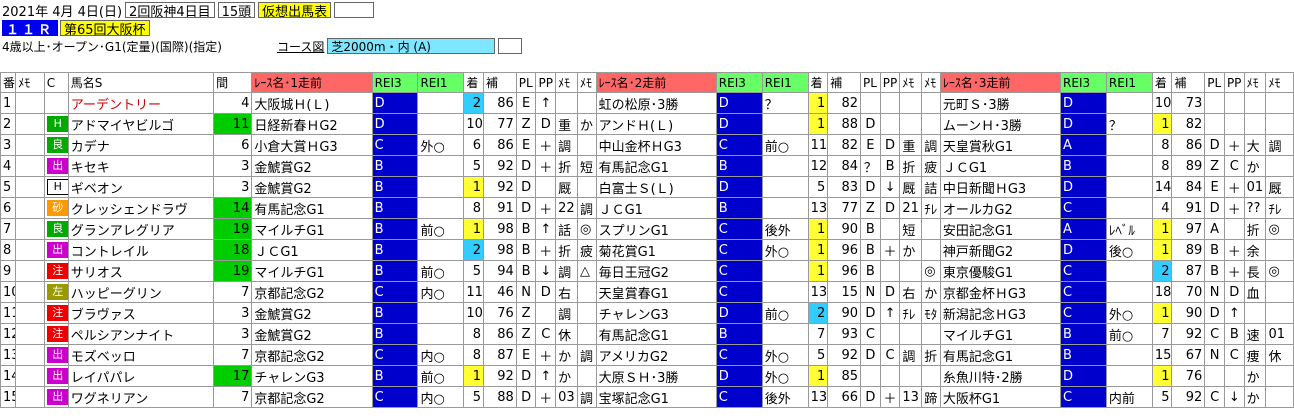 This screenshot has width=1294, height=420. I want to click on horse-name: アドマイヤビルゴ, so click(141, 124).